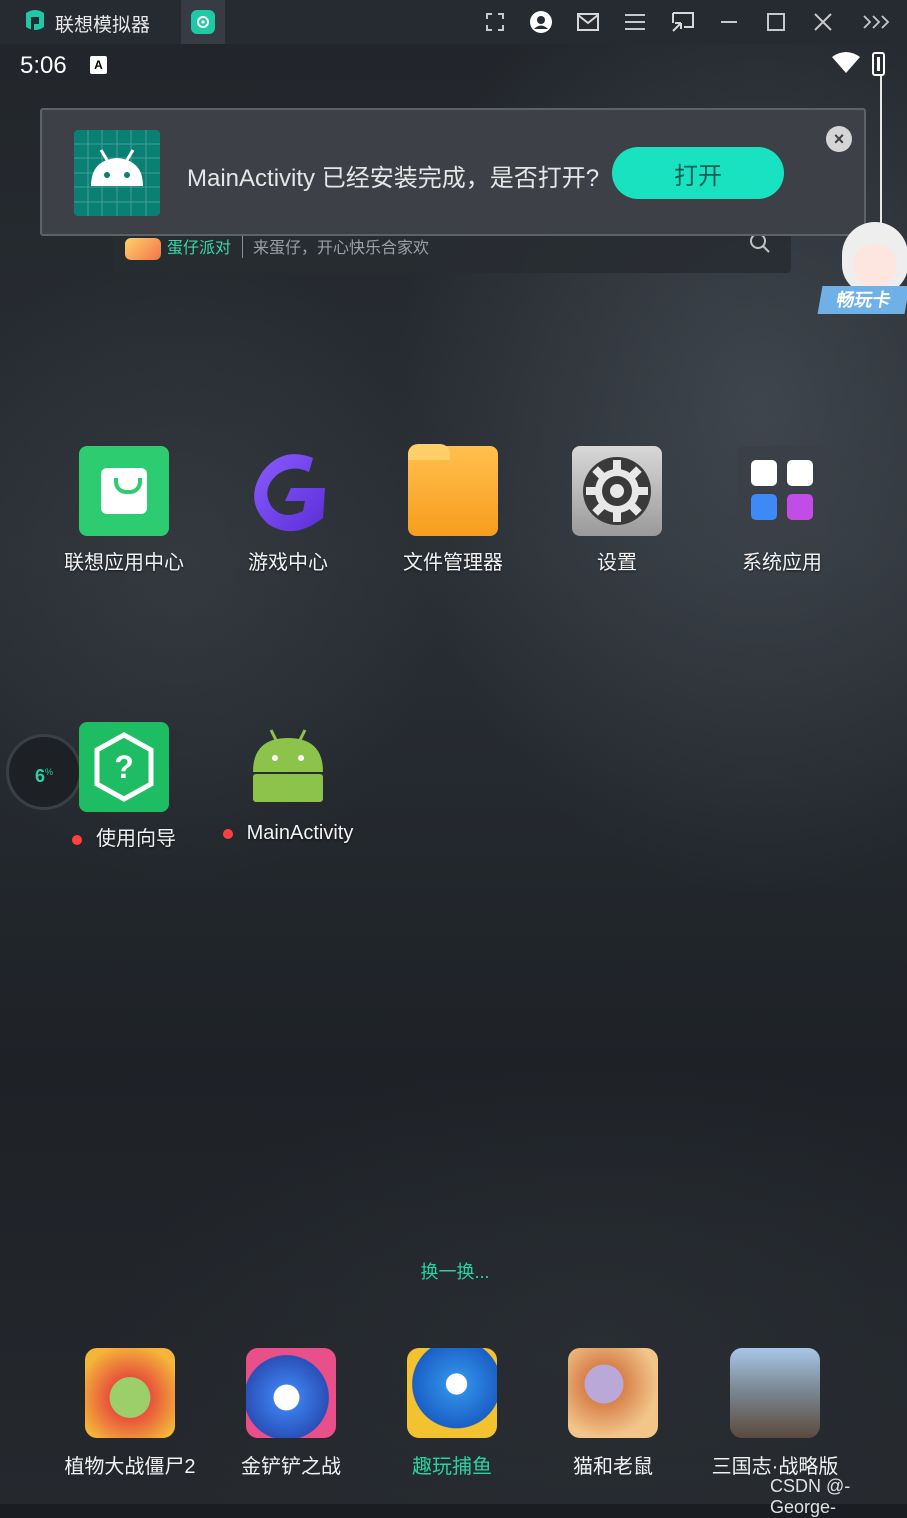  What do you see at coordinates (764, 507) in the screenshot?
I see `download-icon` at bounding box center [764, 507].